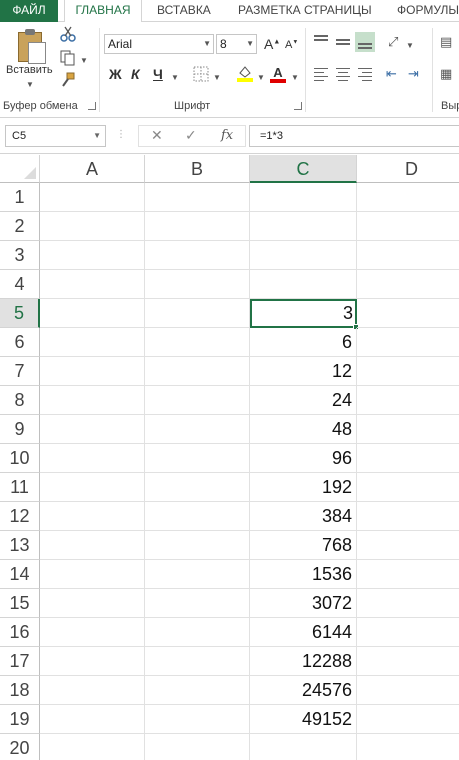  I want to click on cell-d4, so click(408, 284).